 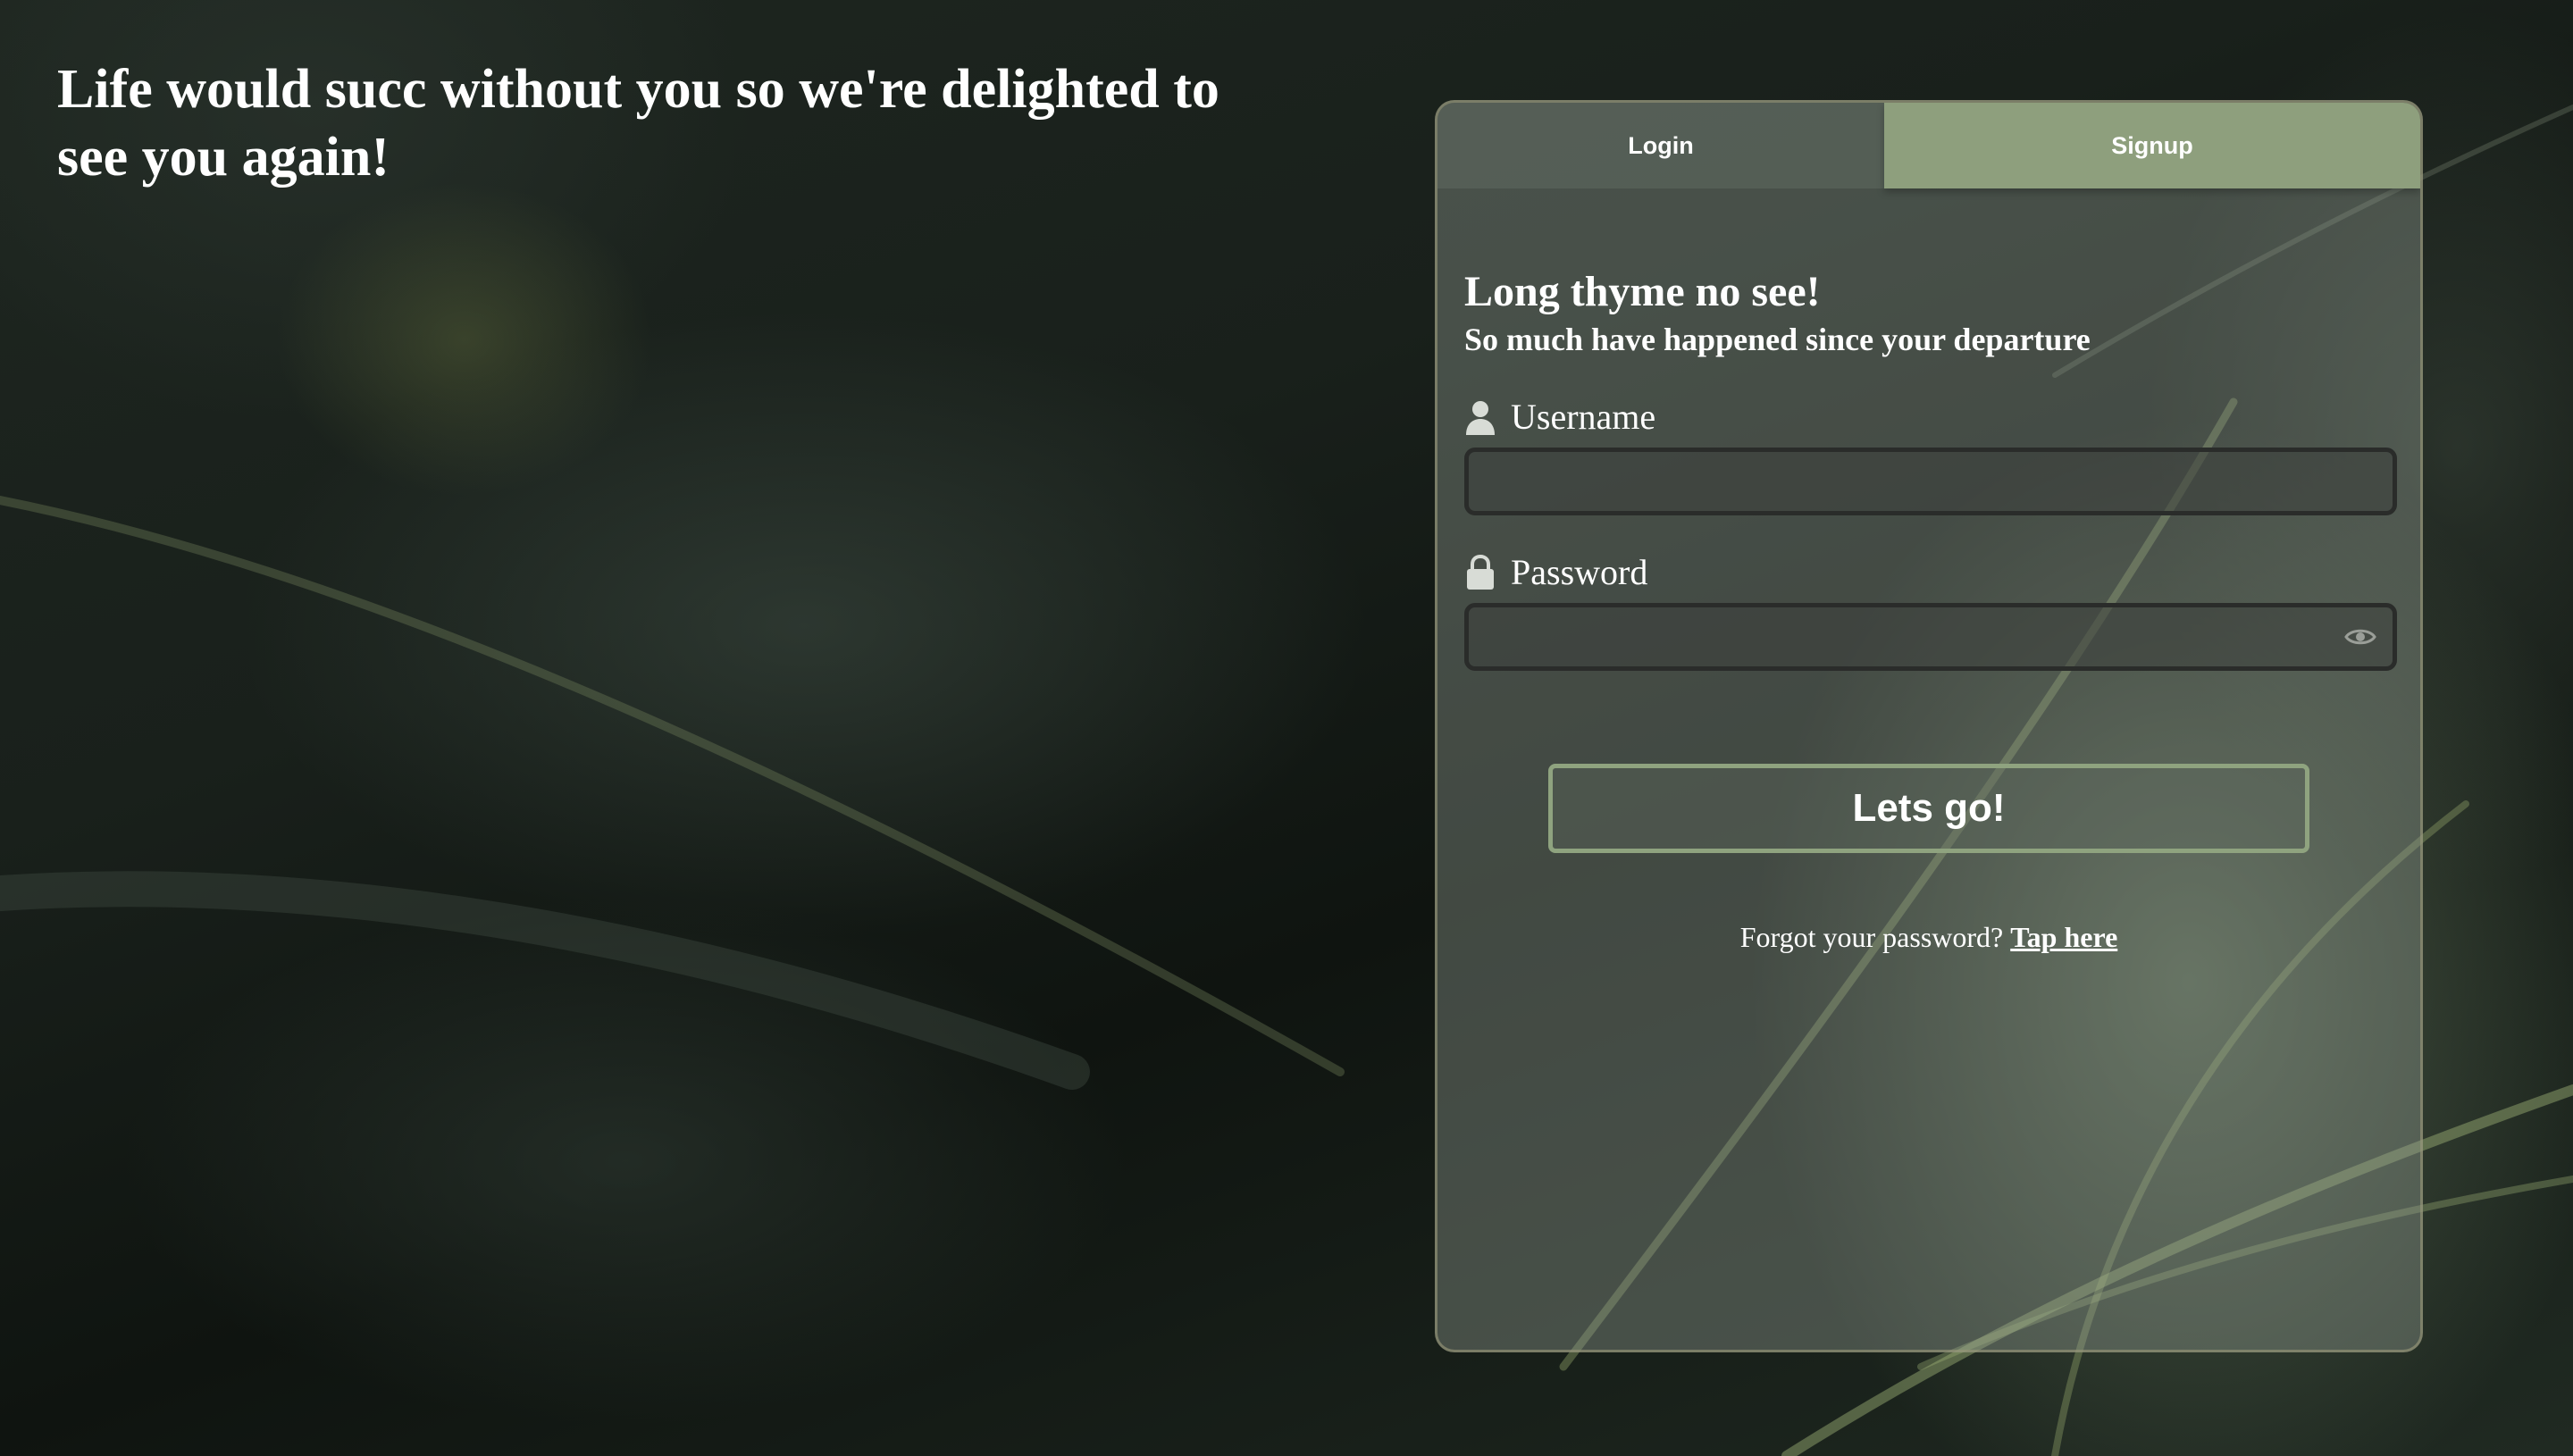 What do you see at coordinates (1871, 937) in the screenshot?
I see `forgot-password-text: Forgot your password?` at bounding box center [1871, 937].